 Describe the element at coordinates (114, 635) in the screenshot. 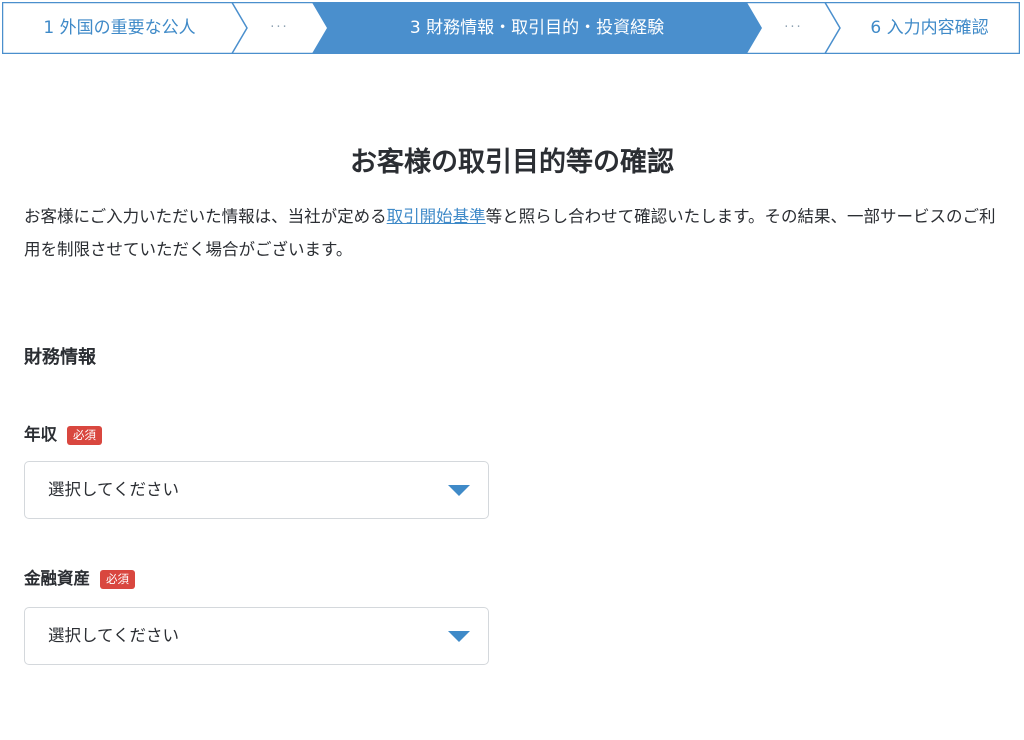

I see `financial-assets-select-value: 選択してください` at that location.